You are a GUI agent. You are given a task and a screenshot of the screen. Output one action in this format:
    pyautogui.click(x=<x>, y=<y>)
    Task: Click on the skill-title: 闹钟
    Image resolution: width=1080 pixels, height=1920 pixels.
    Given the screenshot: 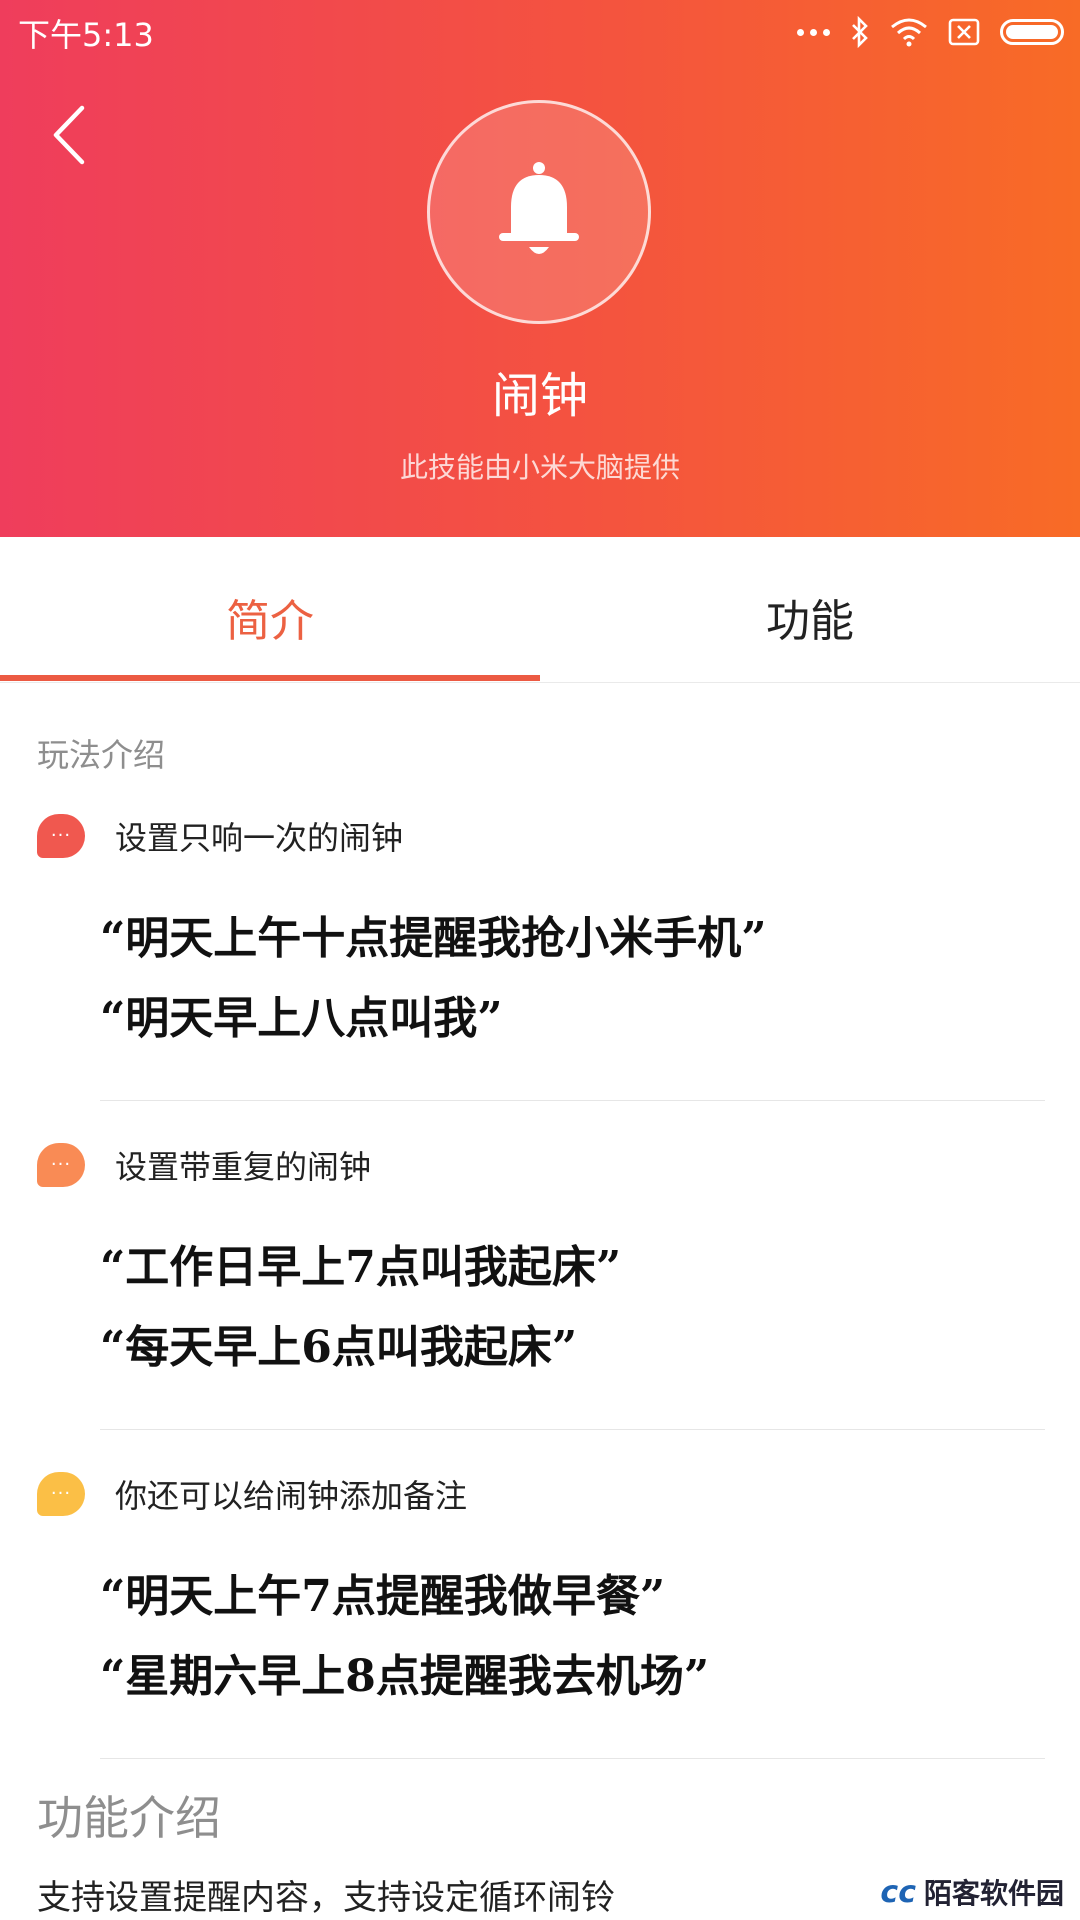 What is the action you would take?
    pyautogui.click(x=539, y=396)
    